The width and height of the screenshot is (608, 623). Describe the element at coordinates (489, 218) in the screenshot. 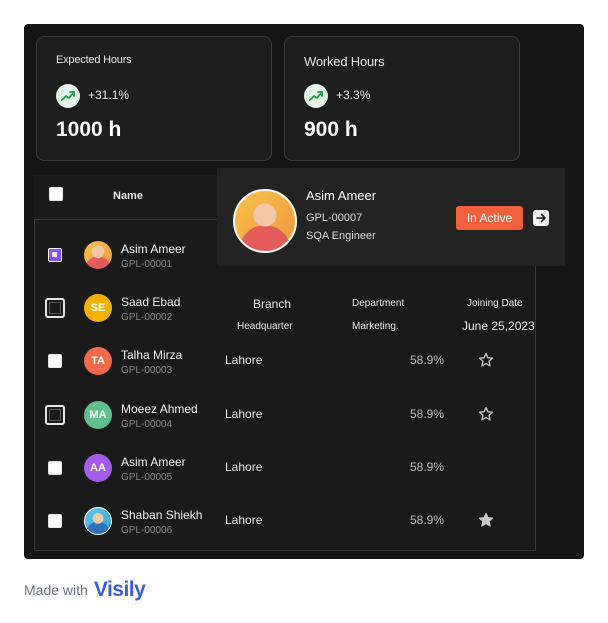

I see `status-badge: In Active` at that location.